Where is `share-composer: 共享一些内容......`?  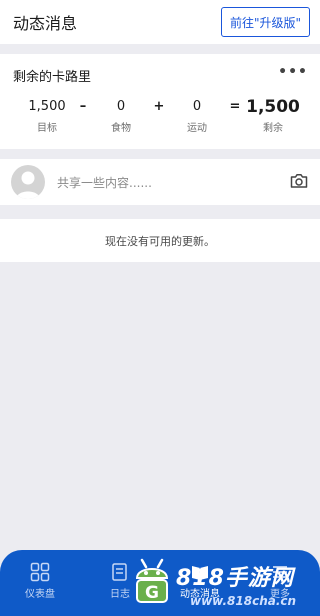 share-composer: 共享一些内容...... is located at coordinates (160, 182).